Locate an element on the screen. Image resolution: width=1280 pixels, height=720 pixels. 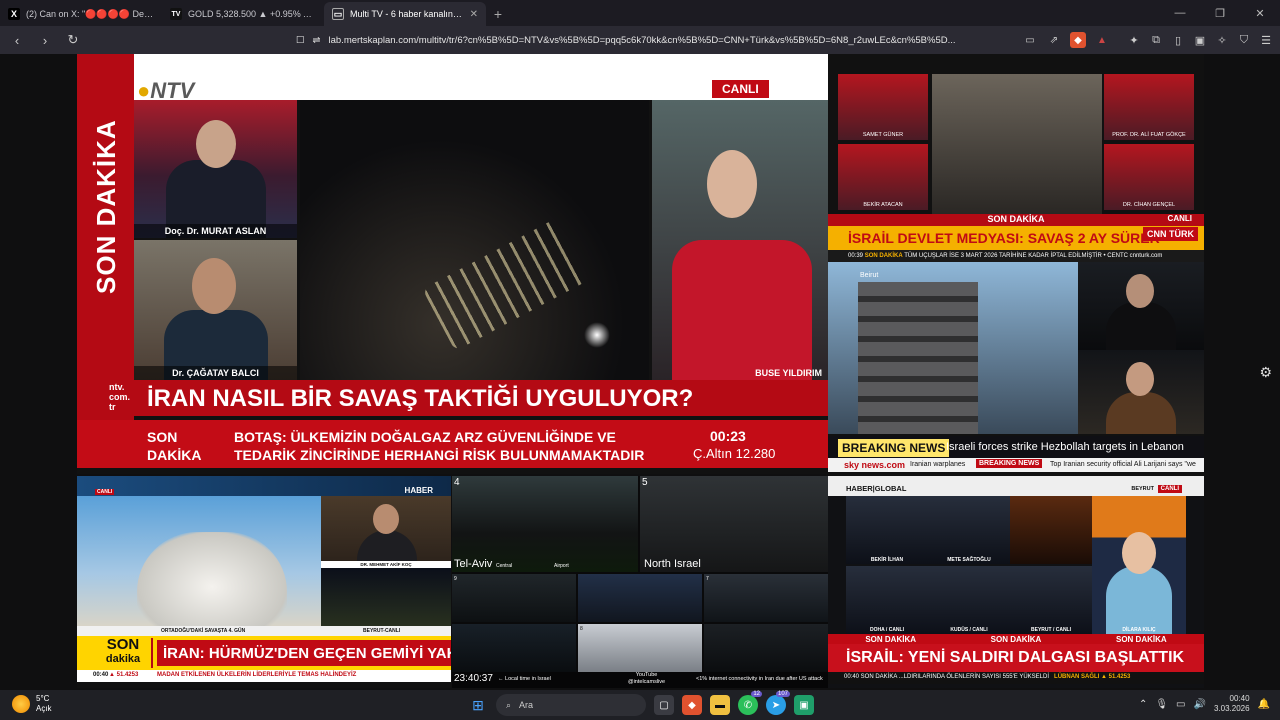
rewards-icon: ▲ is located at coordinates (1102, 40).